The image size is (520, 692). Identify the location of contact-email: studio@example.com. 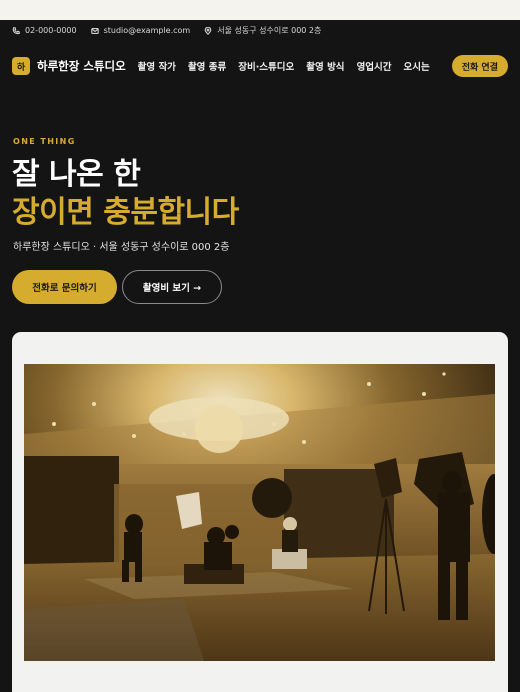
(140, 30).